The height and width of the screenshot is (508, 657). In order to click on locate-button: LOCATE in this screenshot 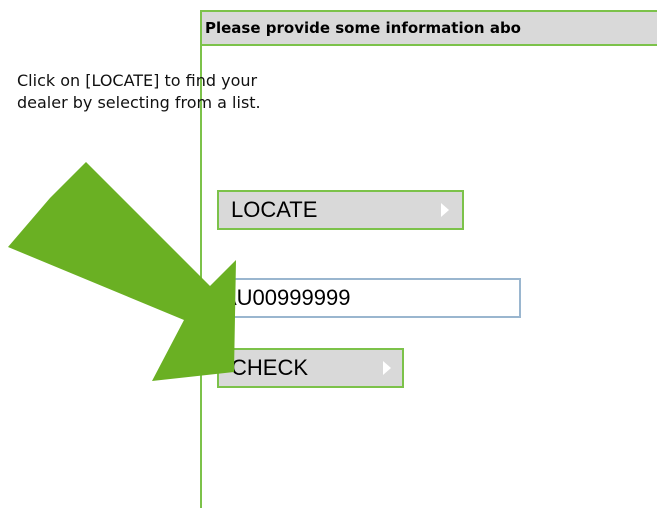, I will do `click(340, 210)`.